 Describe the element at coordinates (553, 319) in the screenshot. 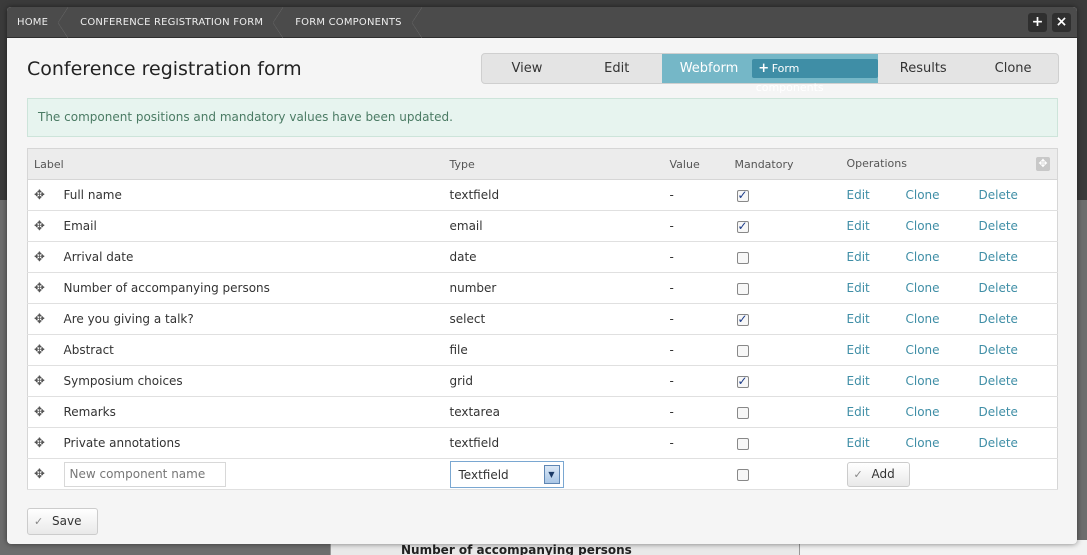

I see `component-type: select` at that location.